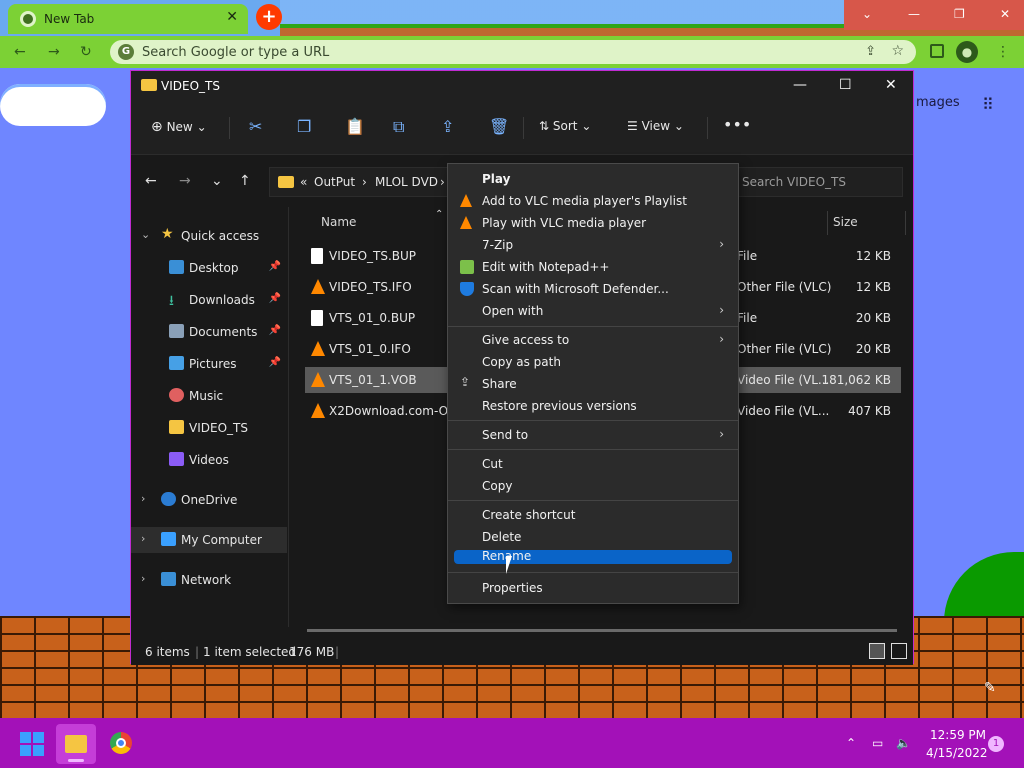 The image size is (1024, 768). I want to click on breadcrumb-item: OutPut, so click(334, 182).